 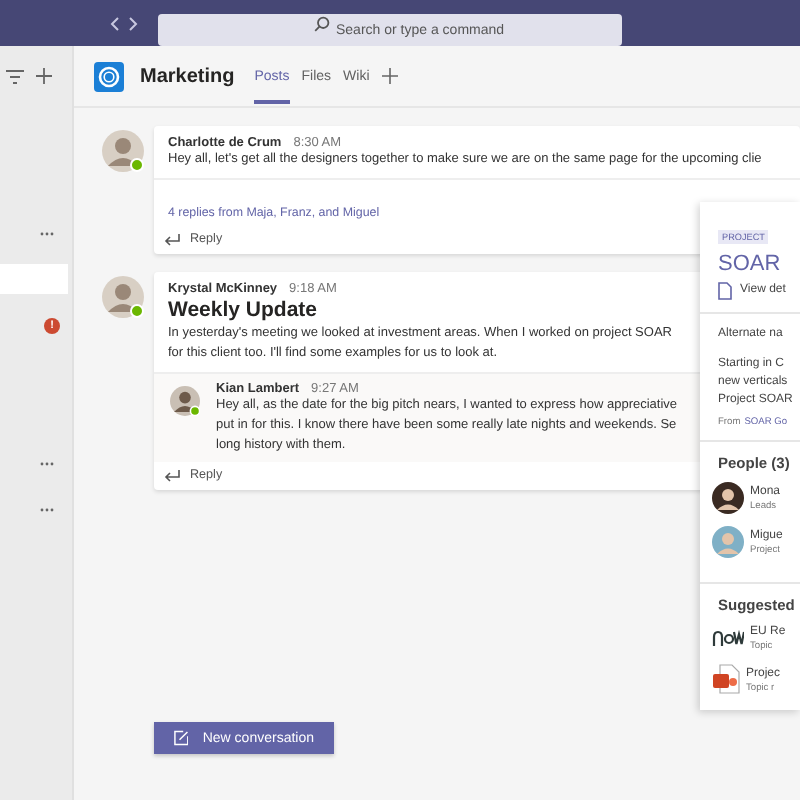 What do you see at coordinates (750, 264) in the screenshot?
I see `project-title: SOAR` at bounding box center [750, 264].